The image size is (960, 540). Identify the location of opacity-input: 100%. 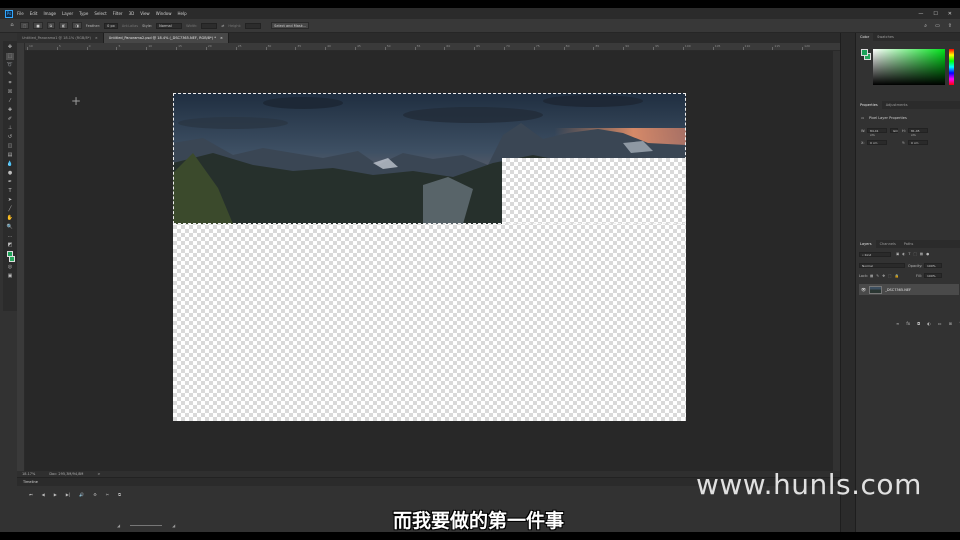
(933, 265).